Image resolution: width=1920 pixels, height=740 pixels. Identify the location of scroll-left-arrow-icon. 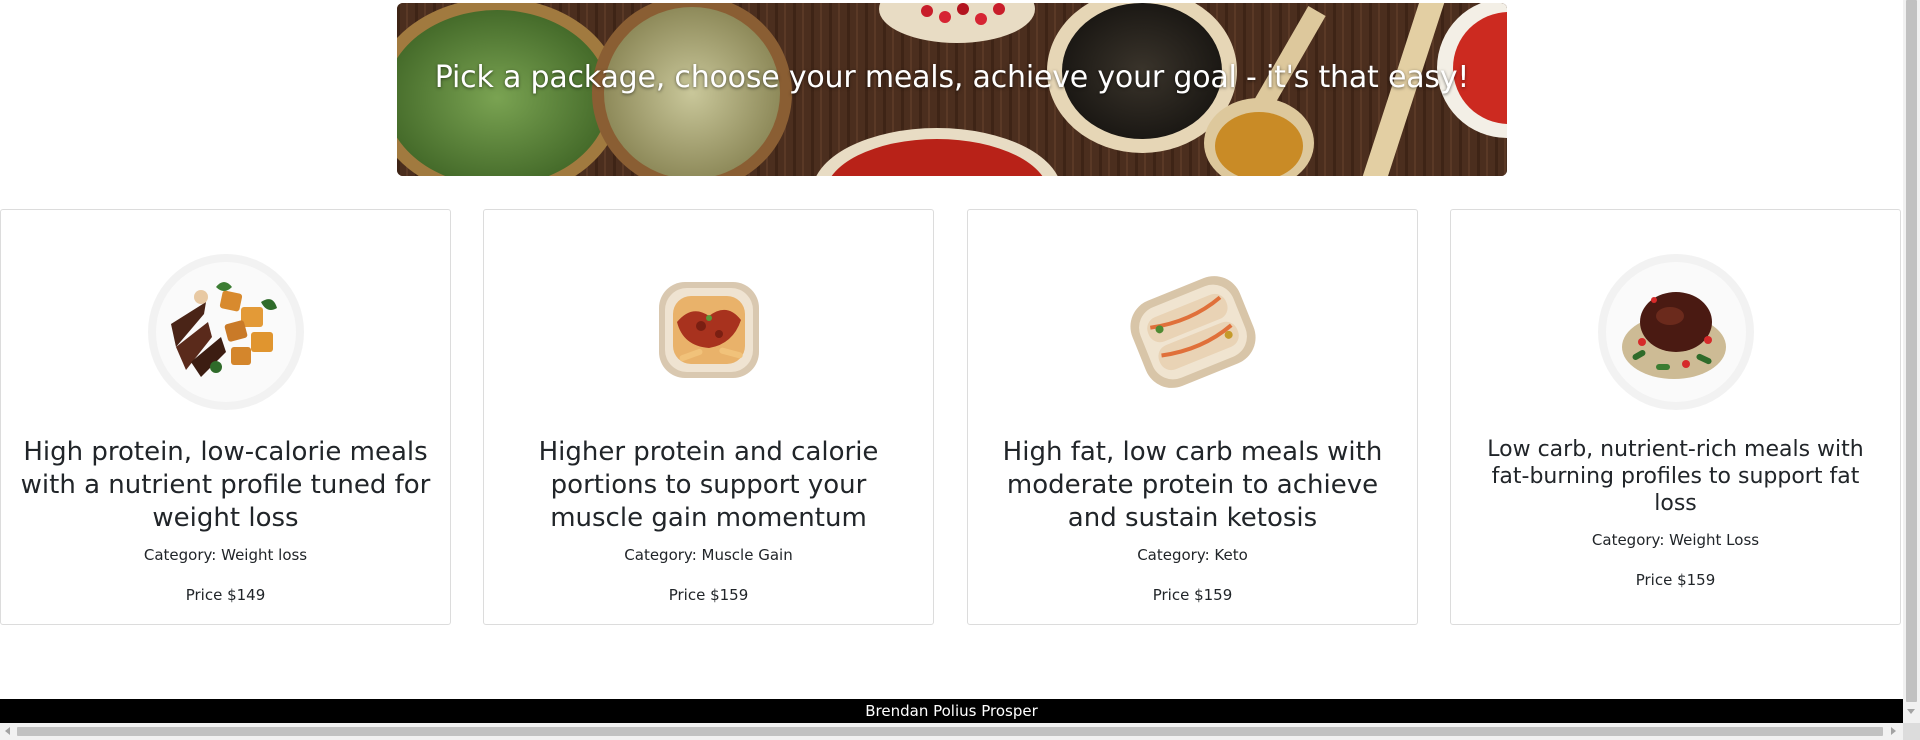
(7, 731).